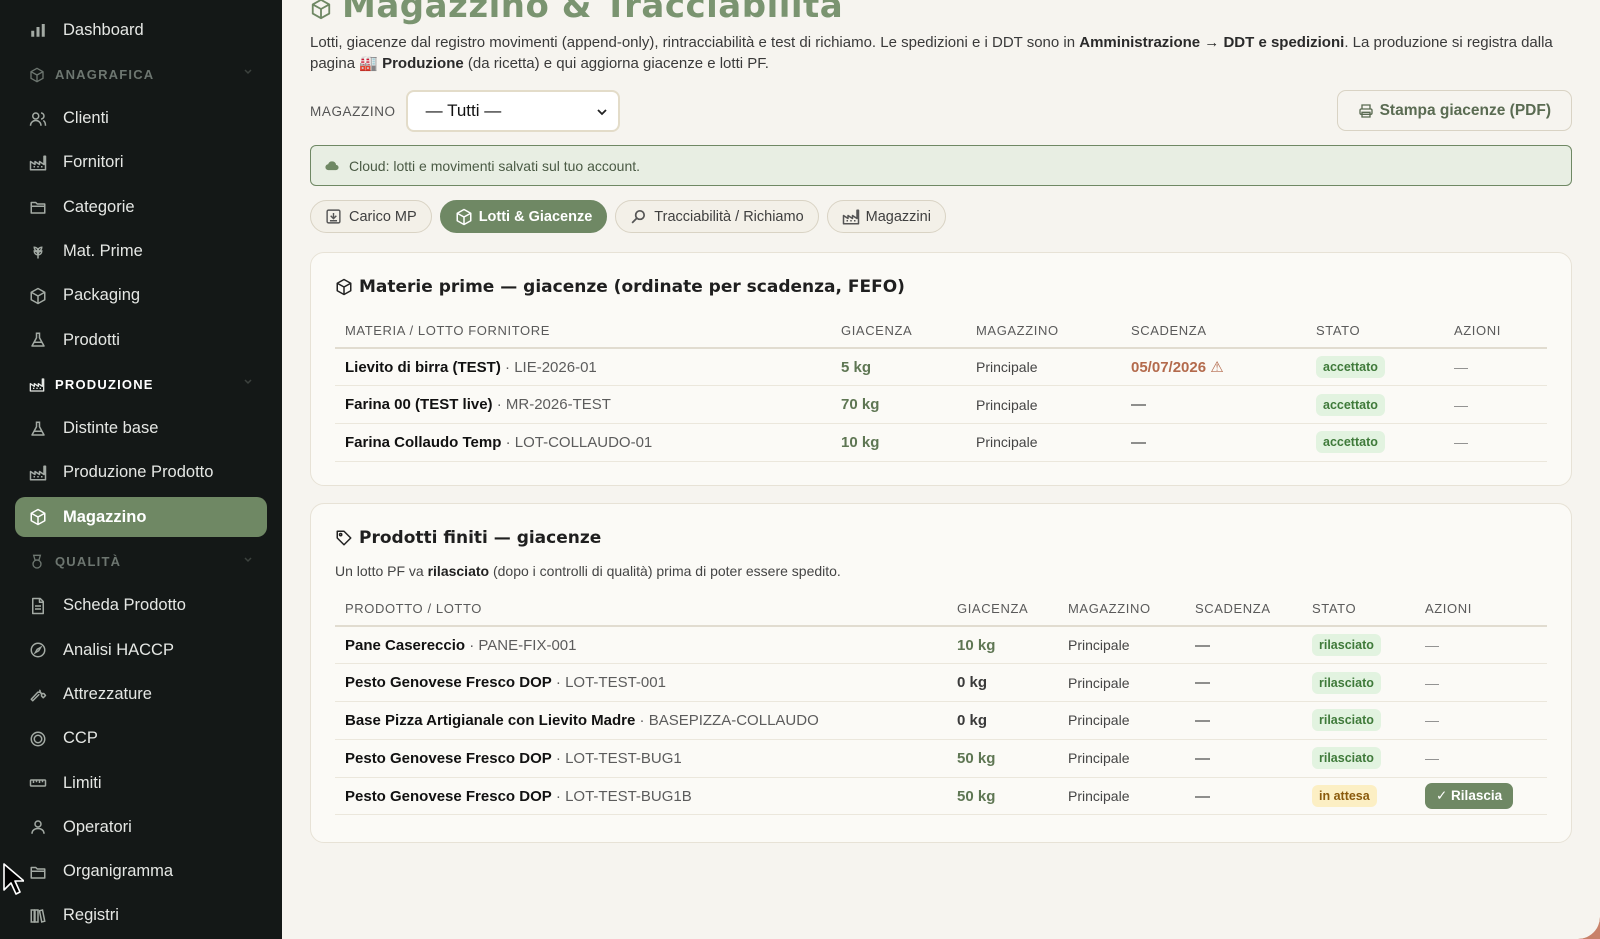 The image size is (1600, 939). I want to click on sidebar-item-label: Fornitori, so click(93, 162).